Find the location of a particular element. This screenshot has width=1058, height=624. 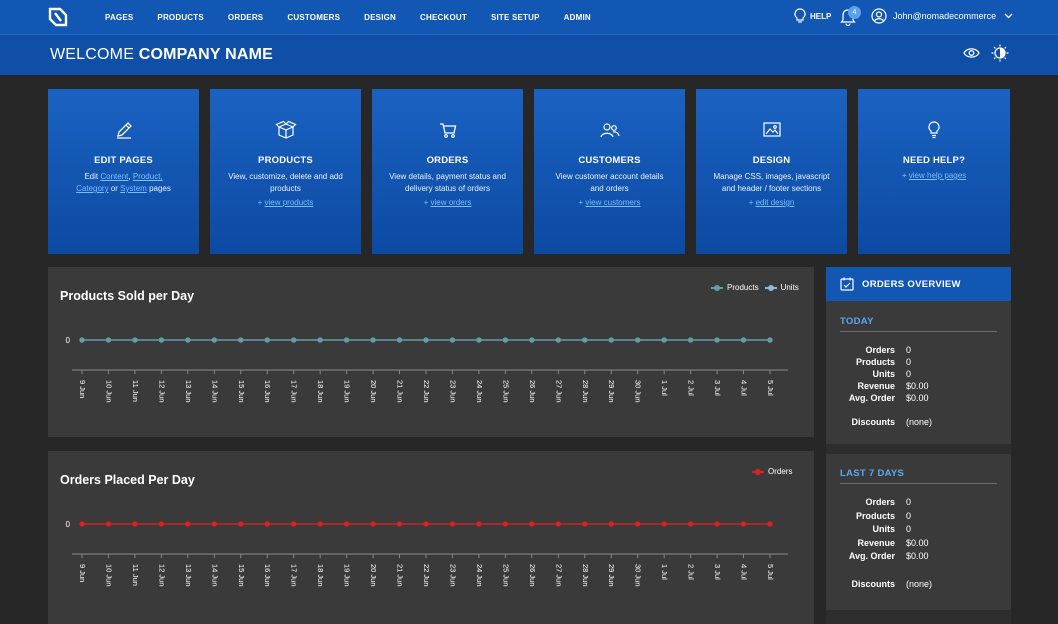

stat-row: Units 0 is located at coordinates (918, 530).